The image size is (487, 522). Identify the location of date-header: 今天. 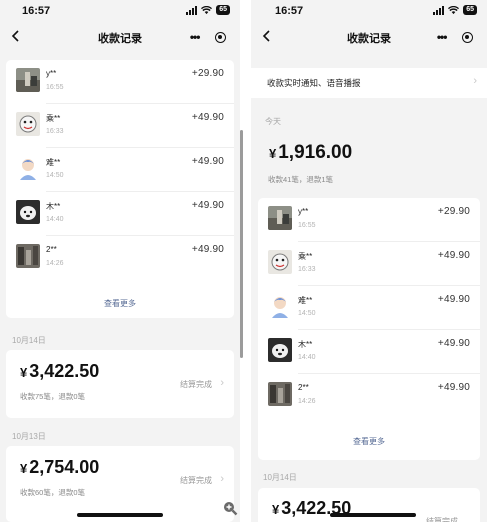
(273, 121).